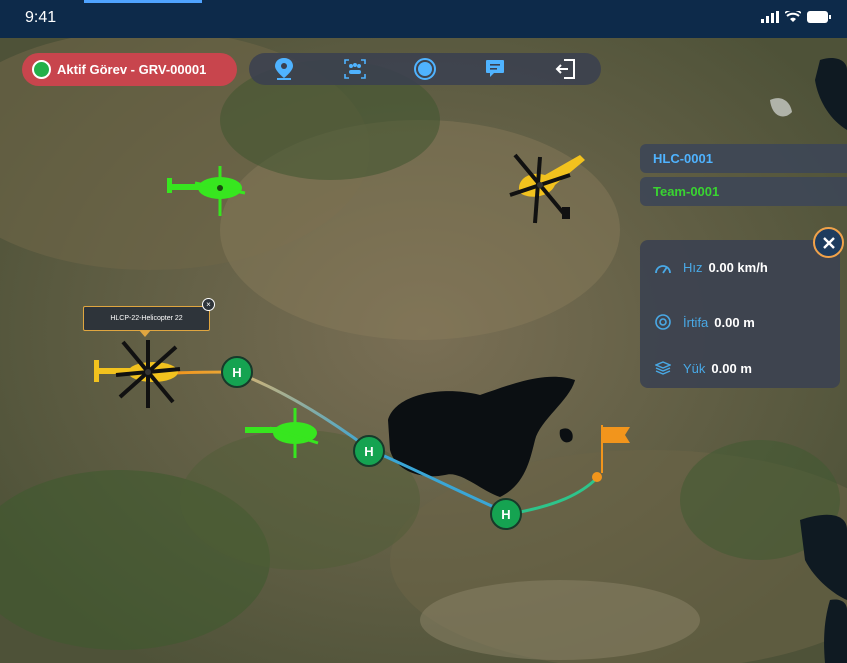 The width and height of the screenshot is (847, 663). I want to click on chat-icon, so click(495, 68).